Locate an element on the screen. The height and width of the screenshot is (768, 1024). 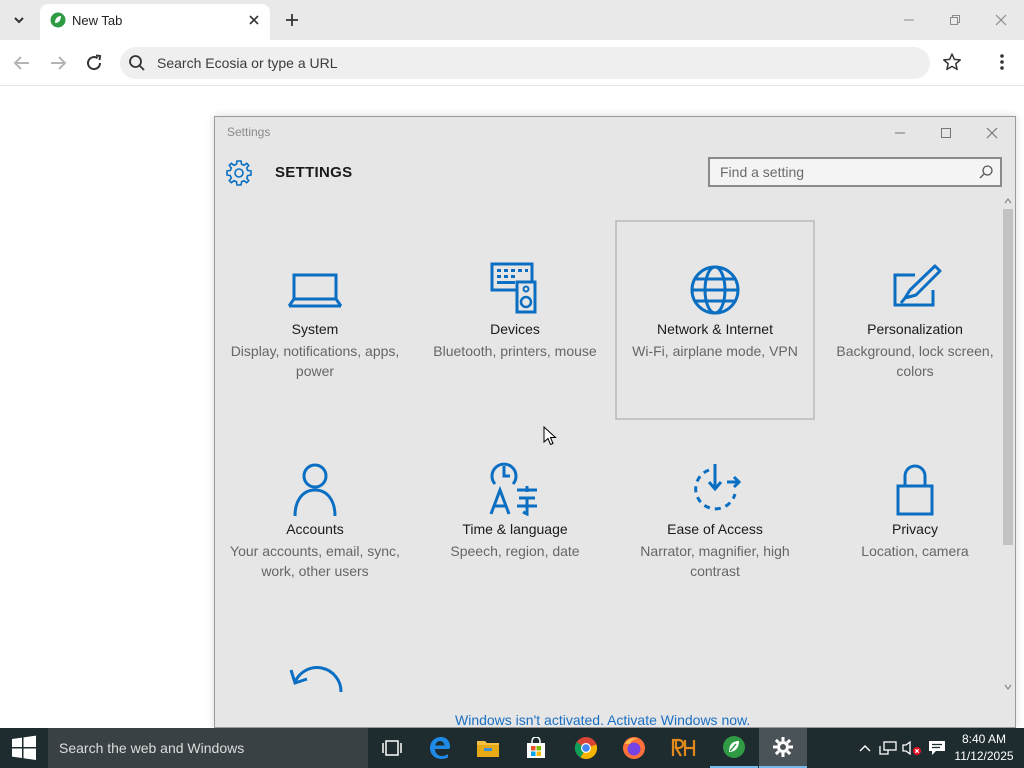
find-setting-placeholder: Find a setting is located at coordinates (762, 172).